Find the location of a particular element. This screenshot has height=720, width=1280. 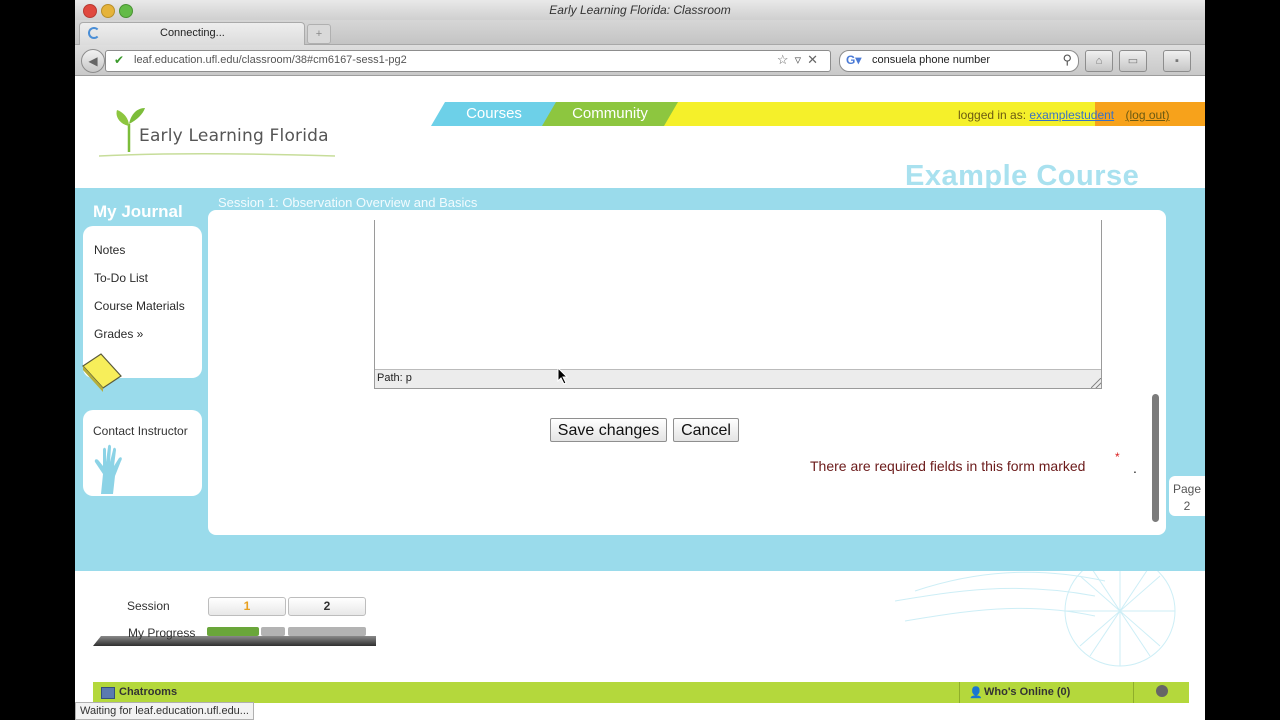

home-icon: ⌂ is located at coordinates (1099, 61).